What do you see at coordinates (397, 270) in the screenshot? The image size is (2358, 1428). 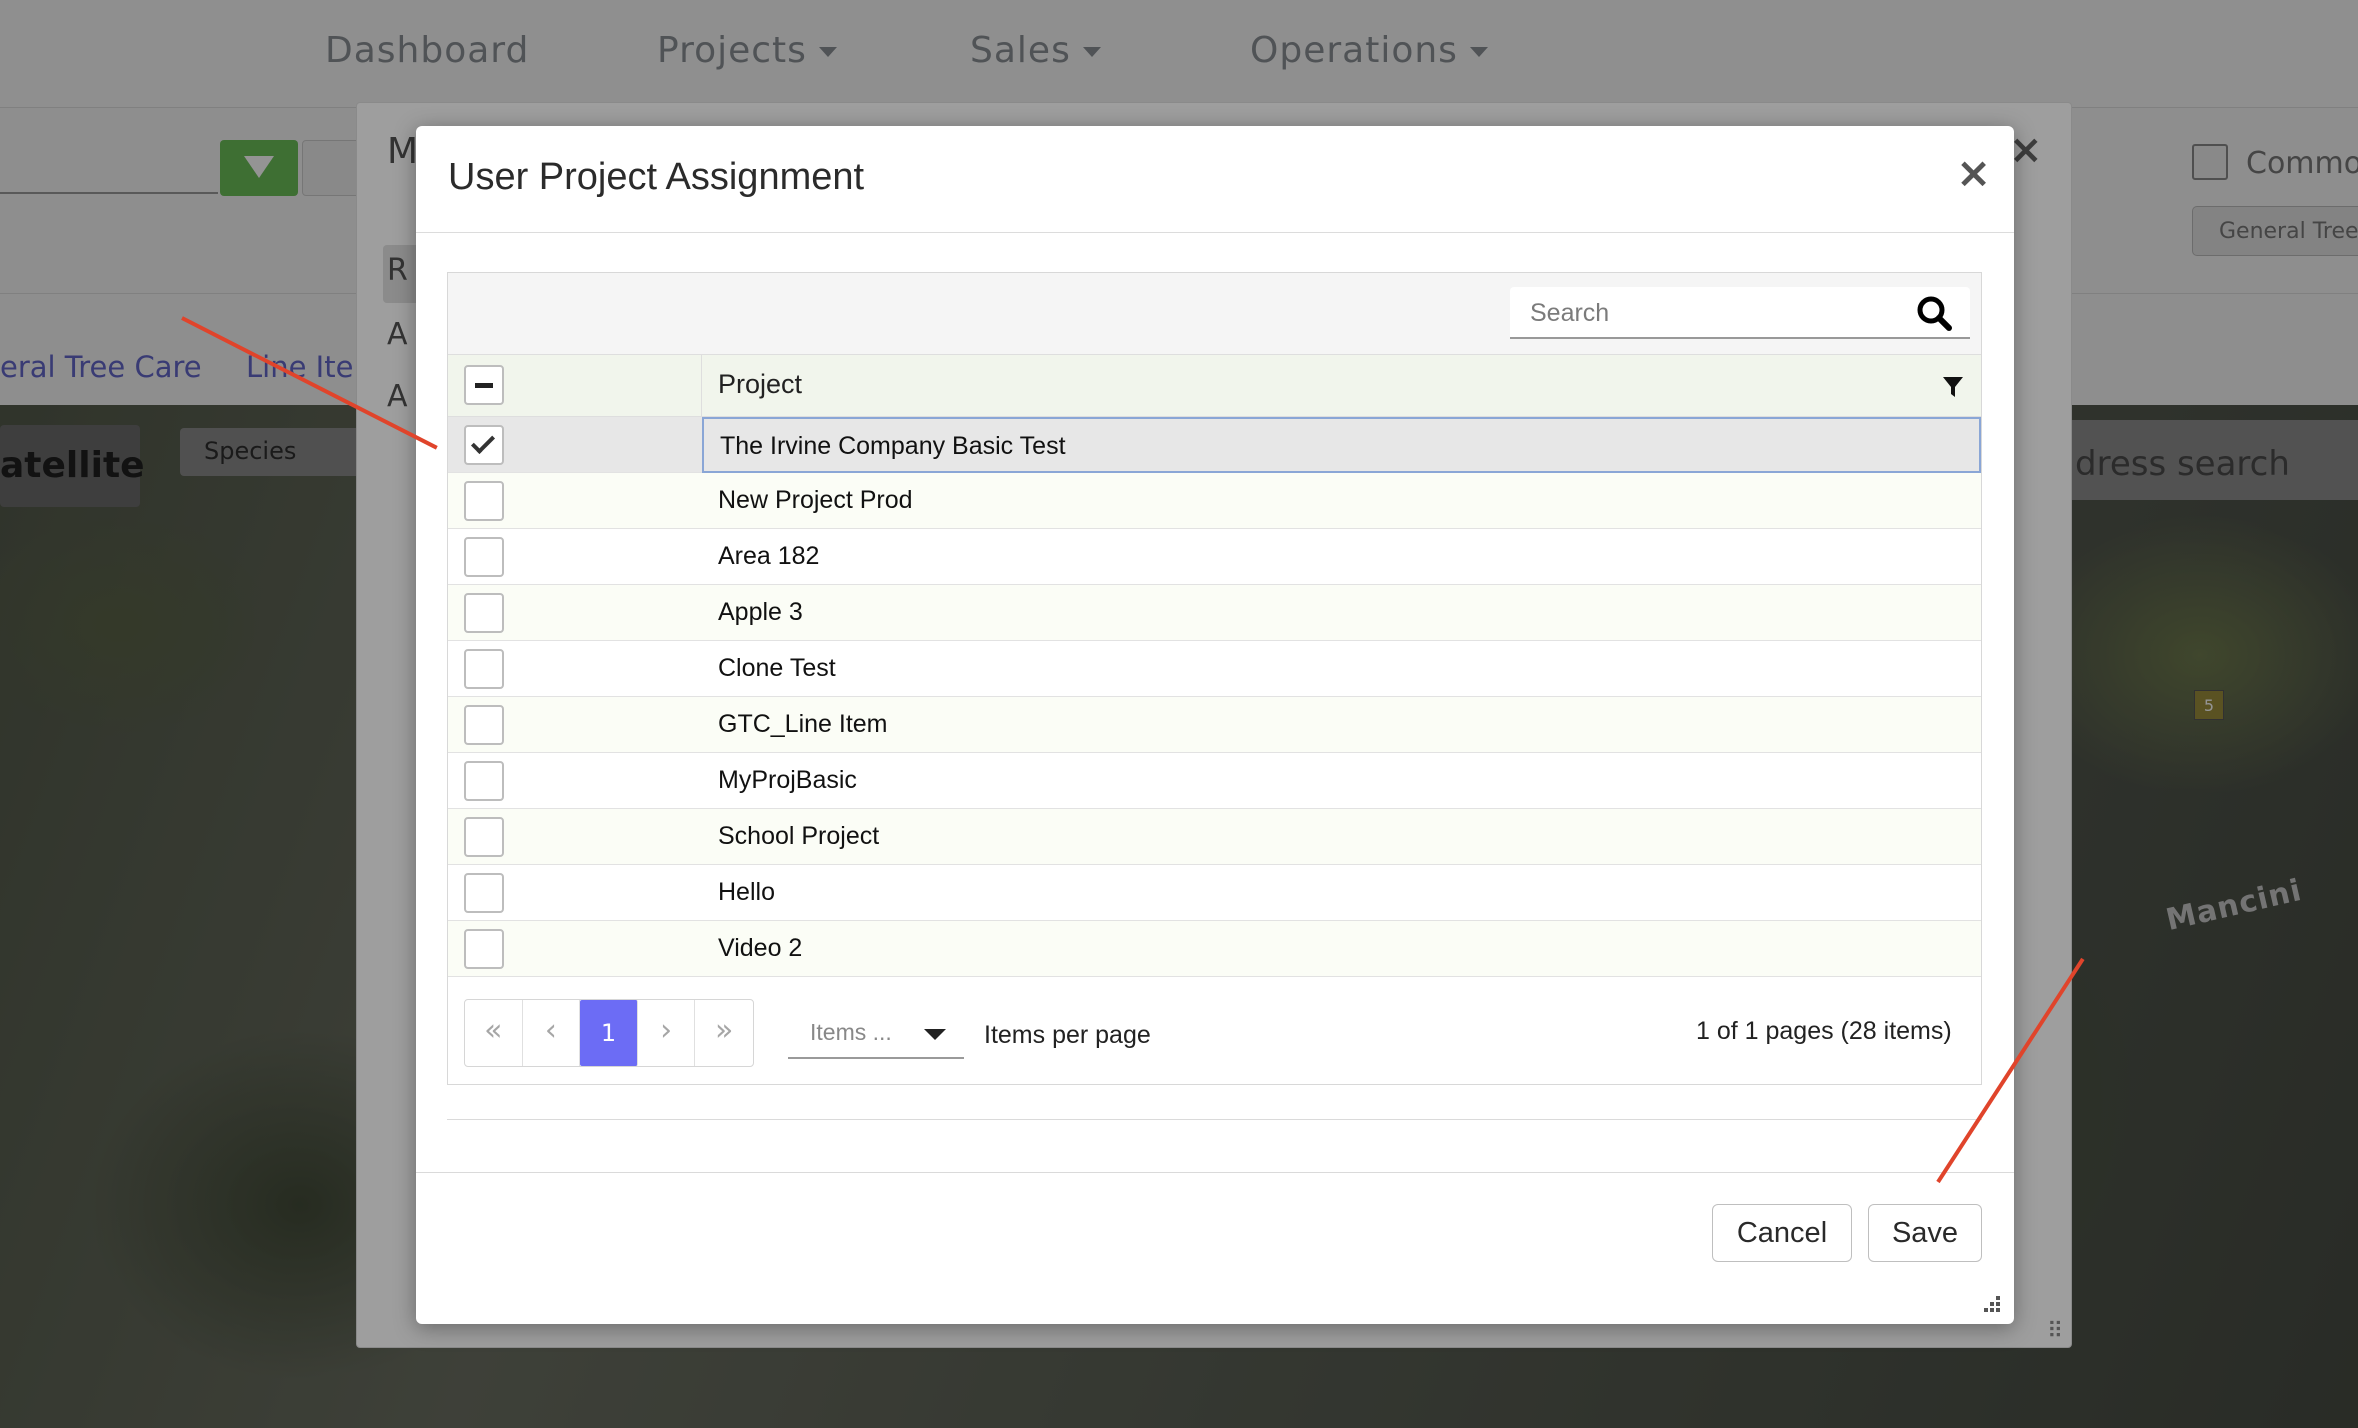 I see `background-modal-letter: R` at bounding box center [397, 270].